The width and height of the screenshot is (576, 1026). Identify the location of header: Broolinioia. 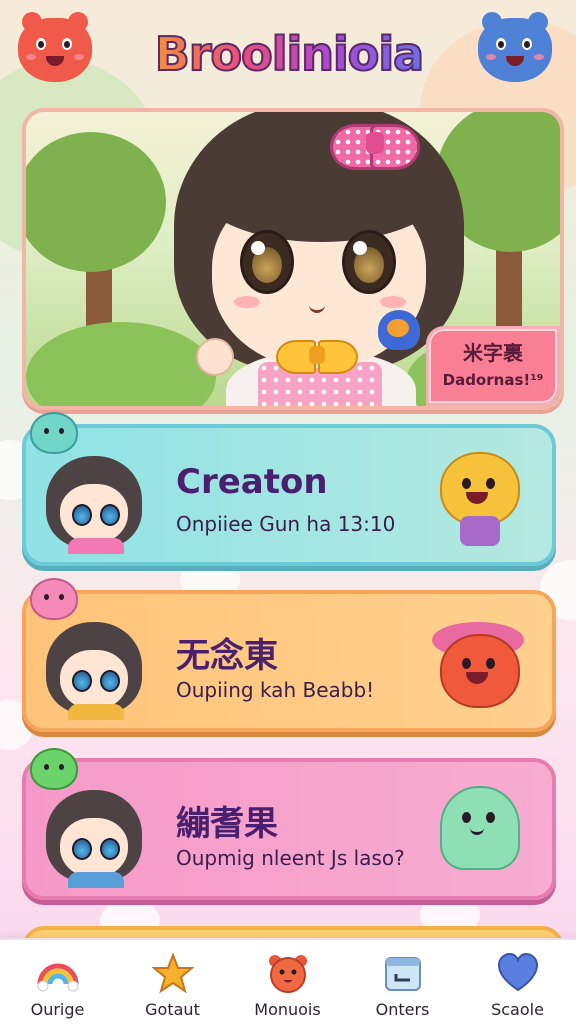
(288, 54).